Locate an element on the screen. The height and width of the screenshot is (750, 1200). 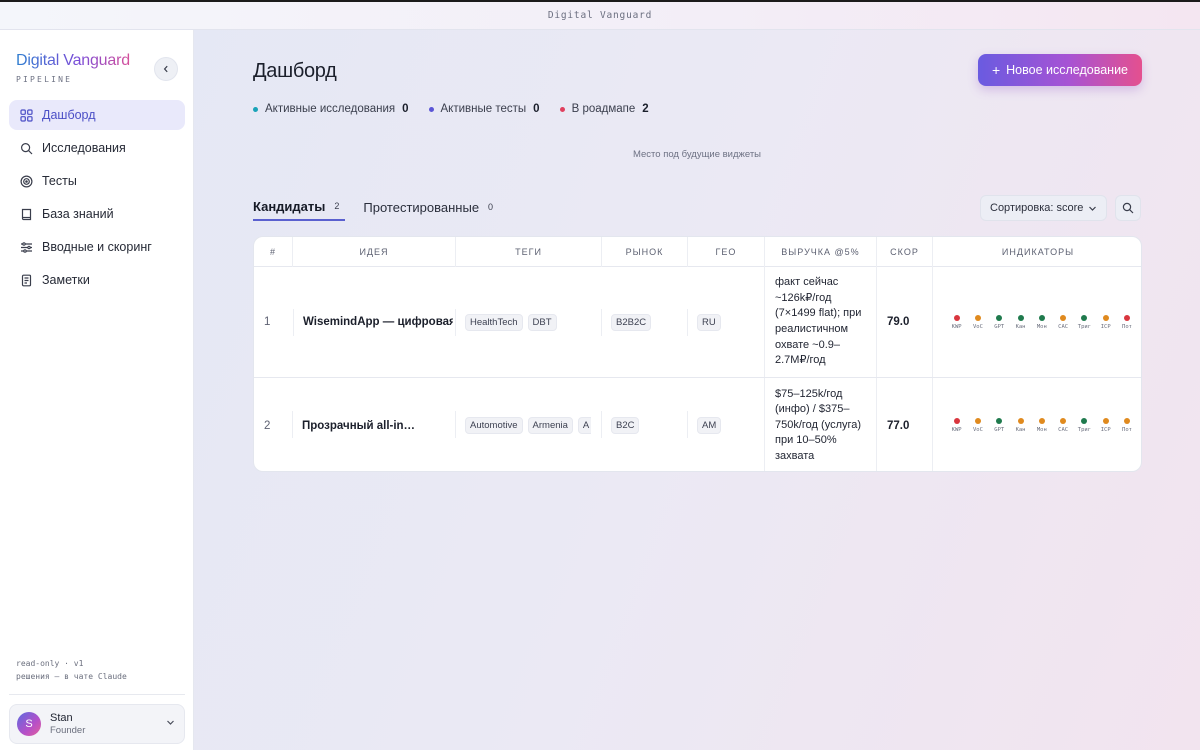
score-value: 77.0 is located at coordinates (898, 425).